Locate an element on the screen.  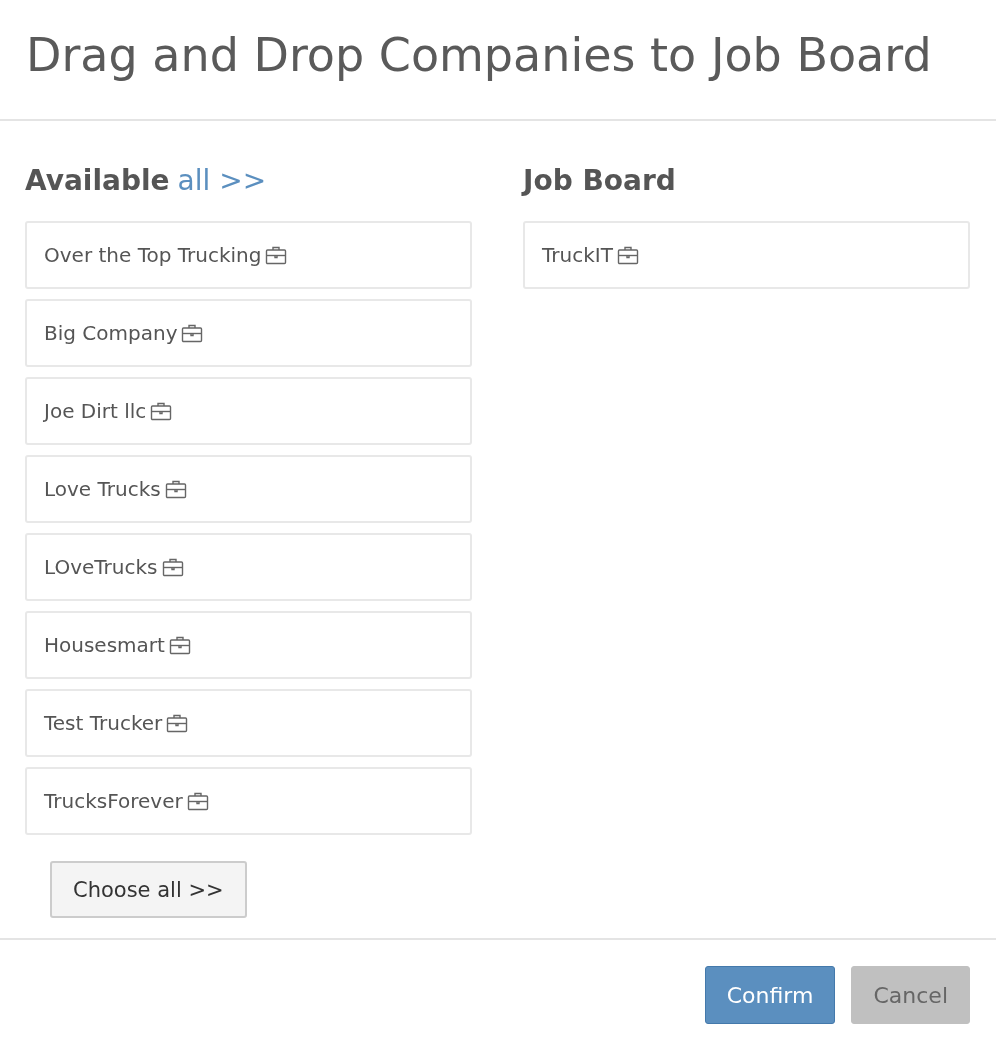
company-card: Test Trucker is located at coordinates (248, 723).